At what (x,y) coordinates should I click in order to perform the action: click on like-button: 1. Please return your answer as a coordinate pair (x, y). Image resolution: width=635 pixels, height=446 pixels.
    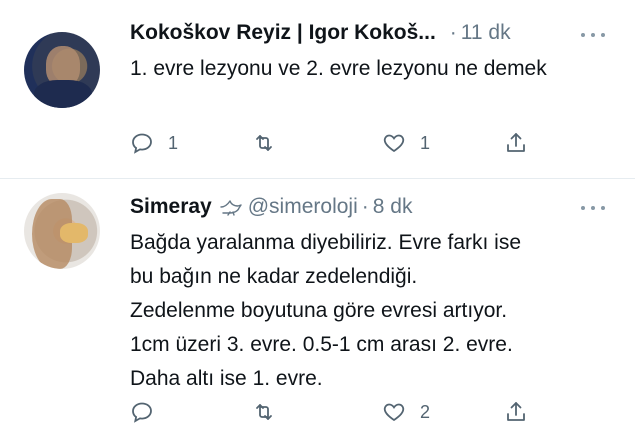
    Looking at the image, I should click on (406, 143).